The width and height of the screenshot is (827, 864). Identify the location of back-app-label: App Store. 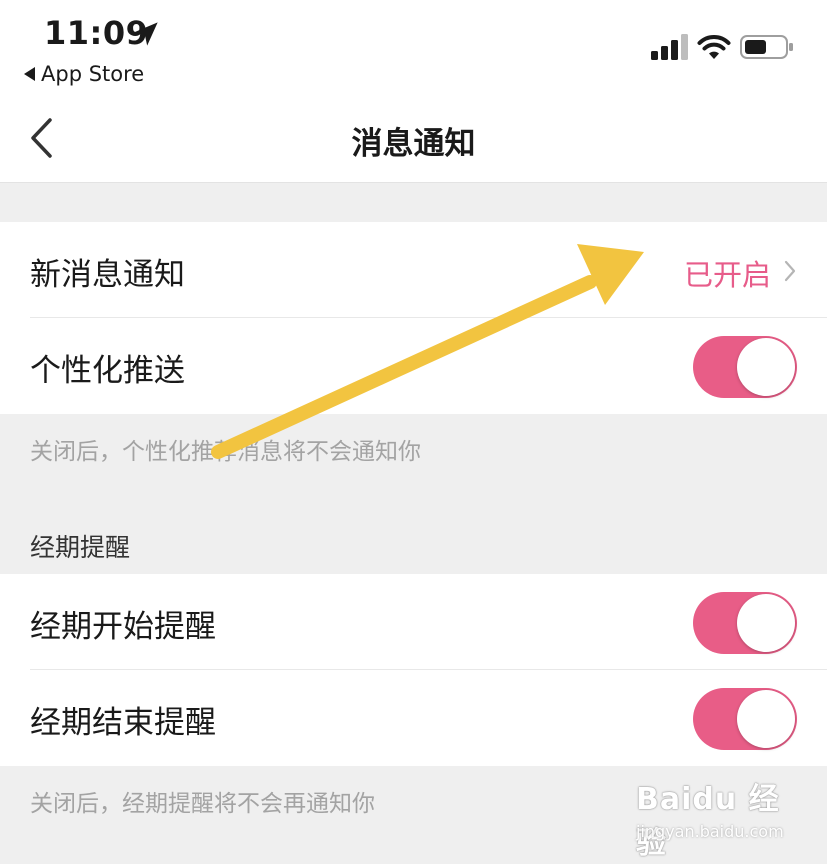
(93, 74).